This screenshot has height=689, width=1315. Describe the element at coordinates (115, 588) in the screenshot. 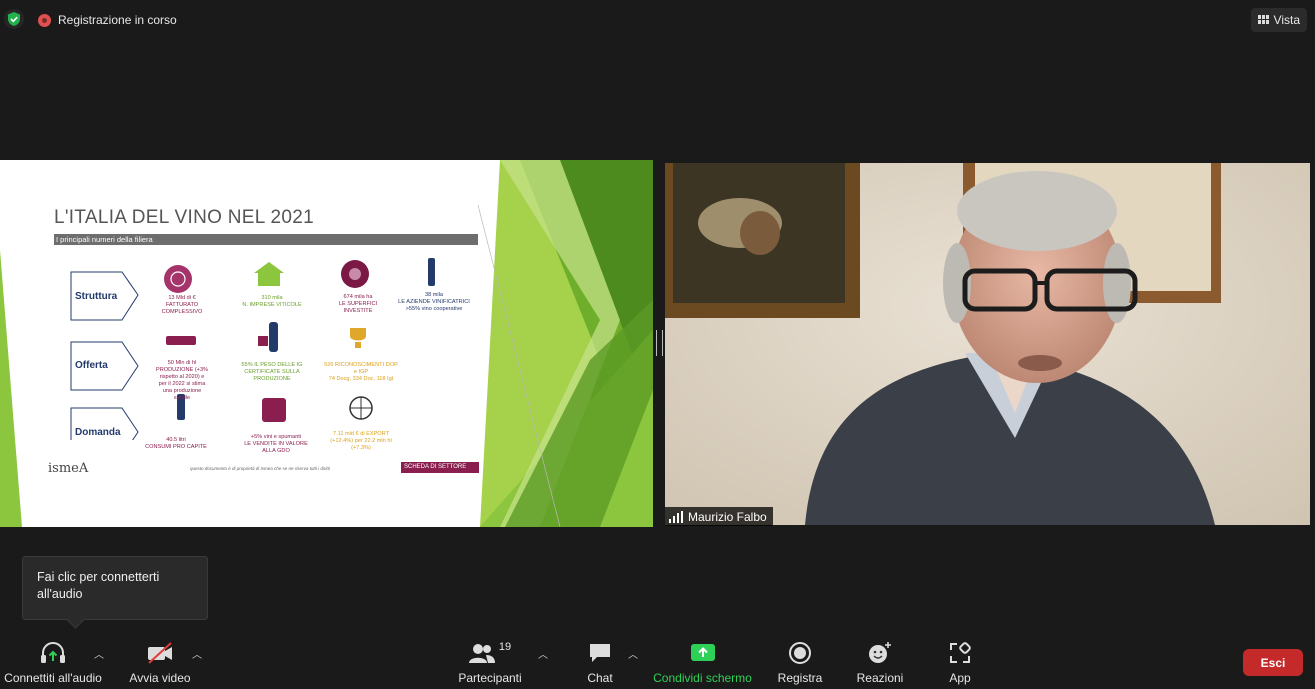

I see `audio-tooltip: Fai clic per connetterti all'audio` at that location.